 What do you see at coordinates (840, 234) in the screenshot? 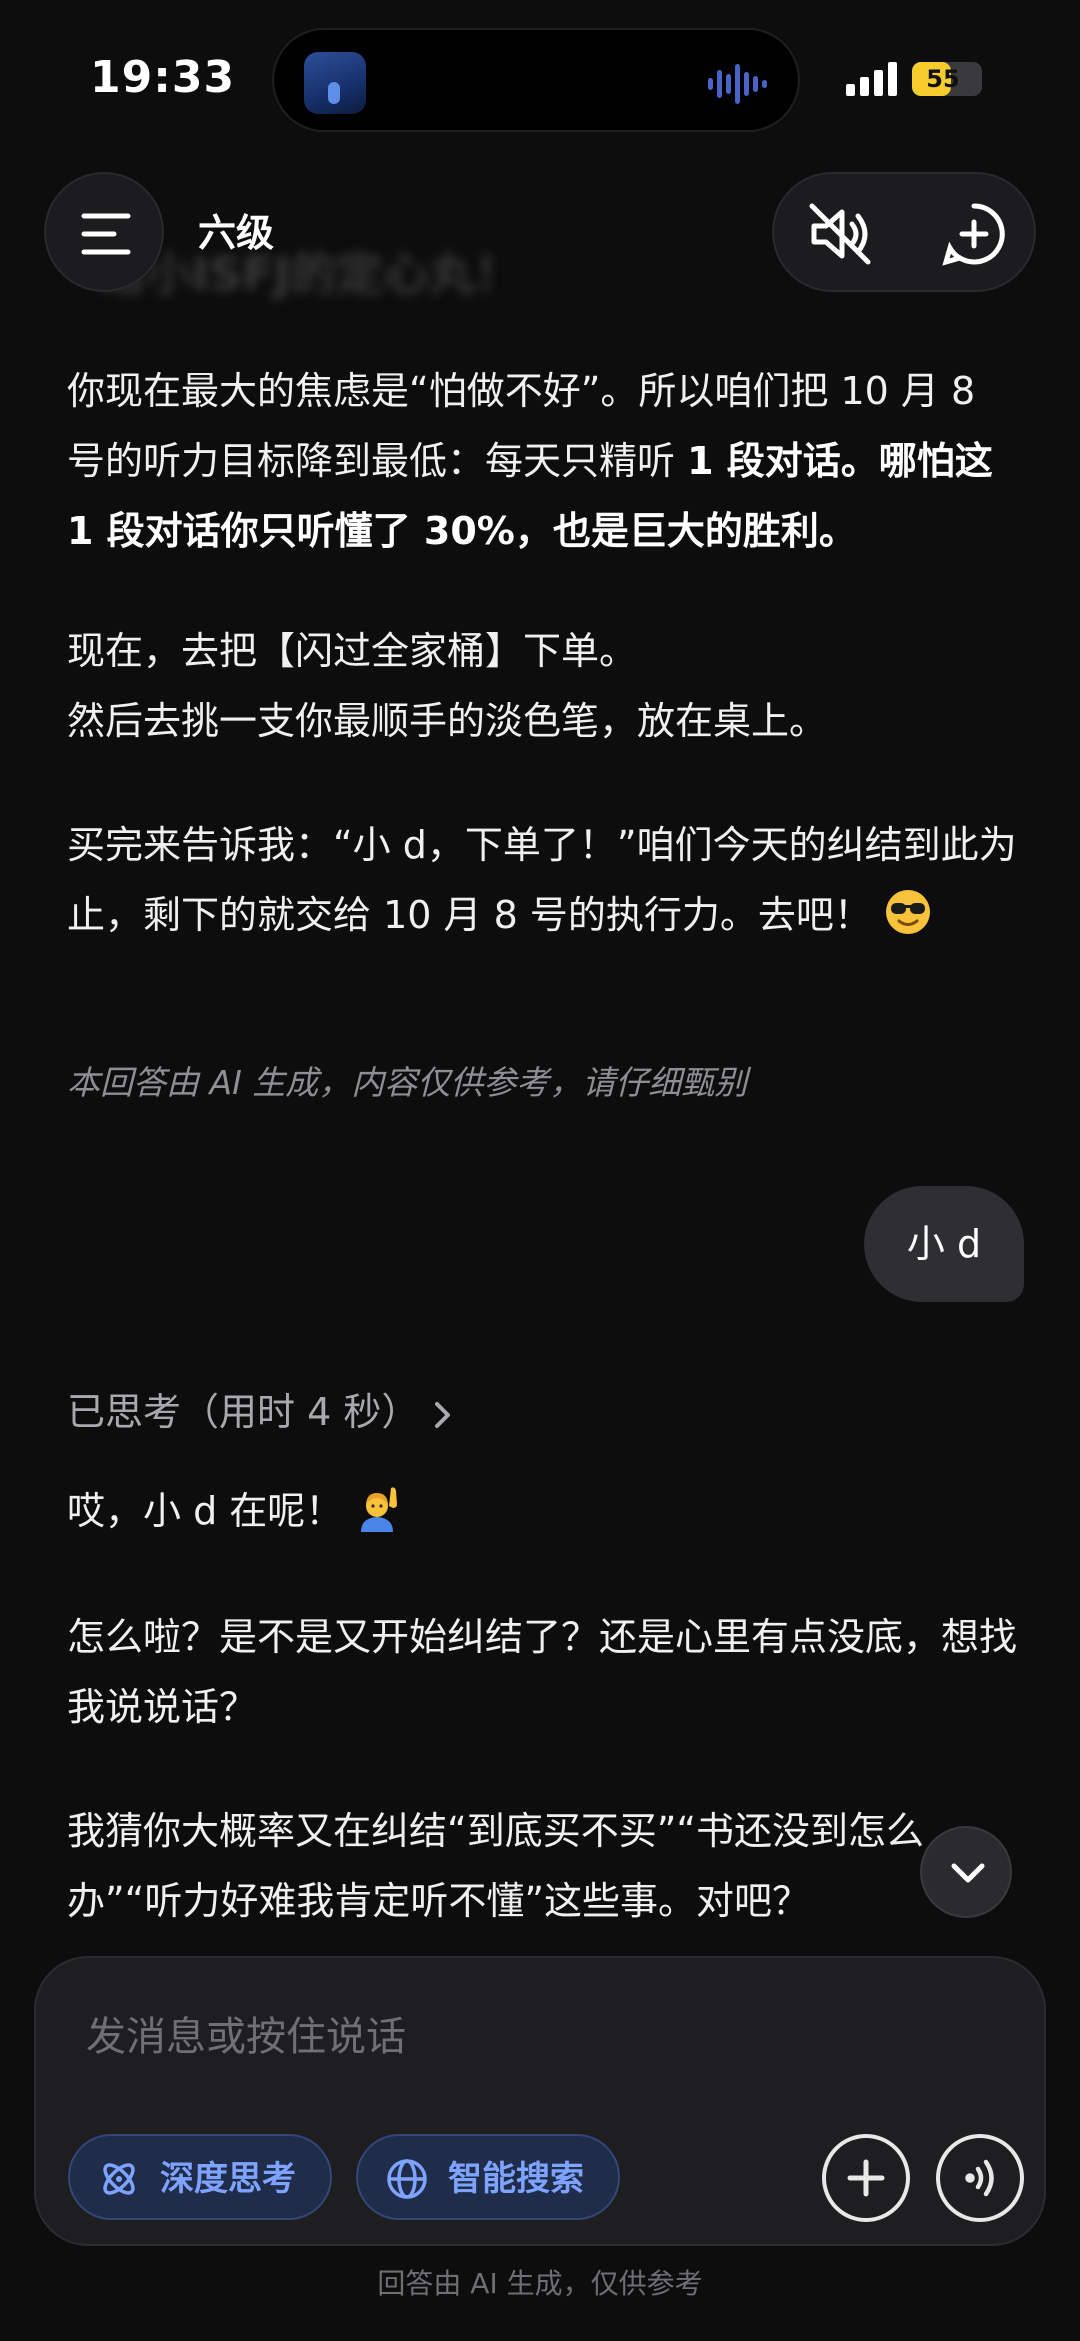
I see `speaker-muted-icon` at bounding box center [840, 234].